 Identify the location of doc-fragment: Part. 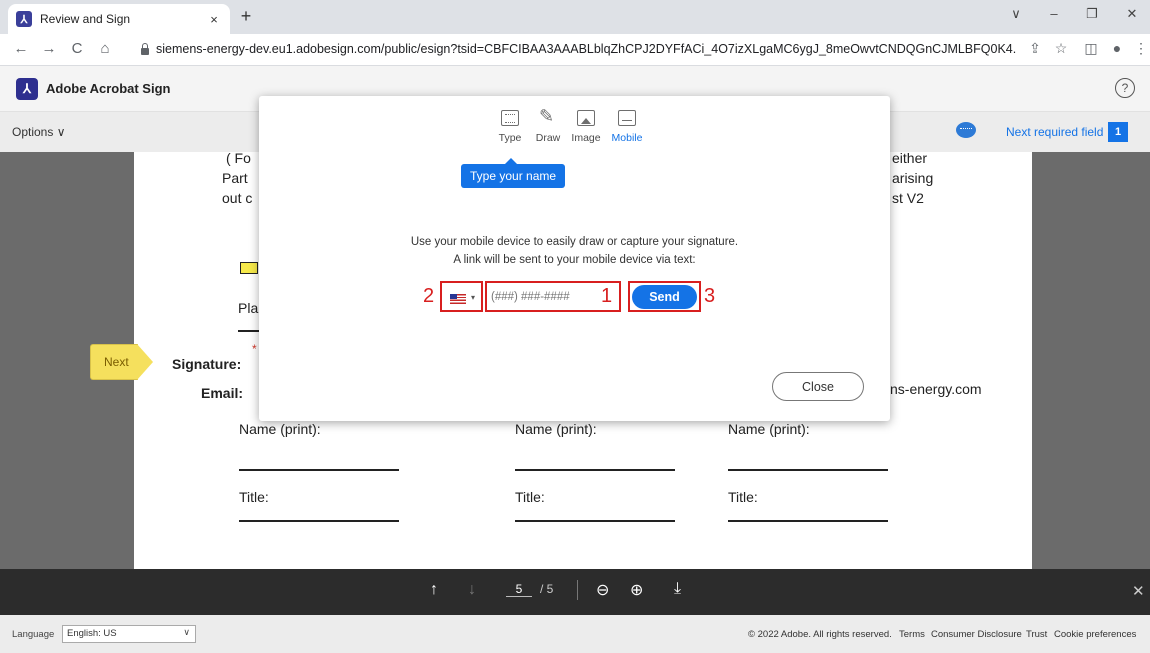
(235, 178).